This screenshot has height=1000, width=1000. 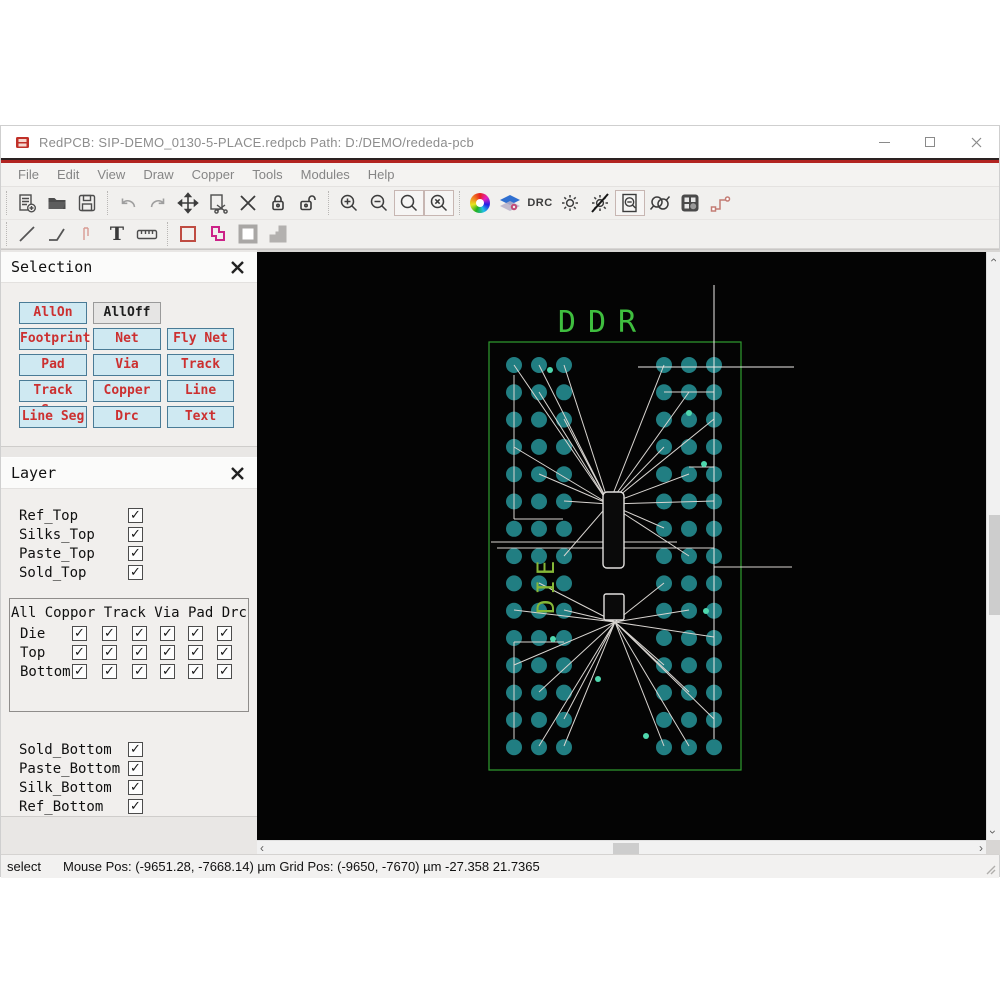 I want to click on selection-button-line-seg: Line Seg, so click(x=53, y=417).